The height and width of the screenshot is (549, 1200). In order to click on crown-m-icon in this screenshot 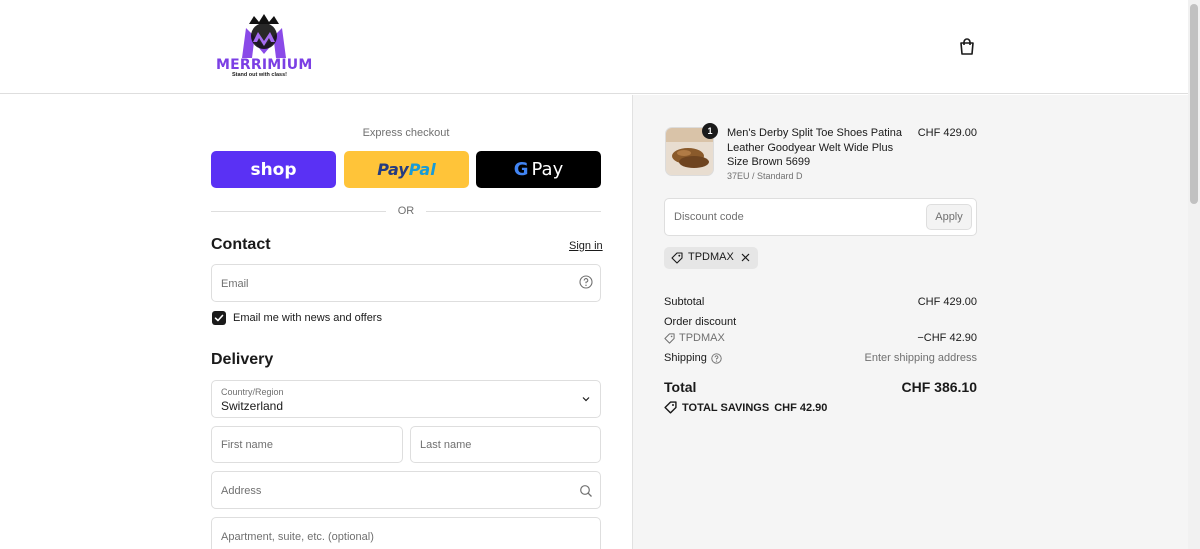, I will do `click(264, 36)`.